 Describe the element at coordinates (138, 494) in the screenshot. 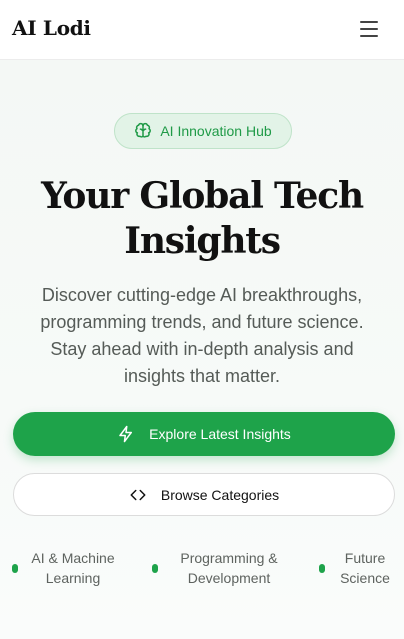

I see `code-icon` at that location.